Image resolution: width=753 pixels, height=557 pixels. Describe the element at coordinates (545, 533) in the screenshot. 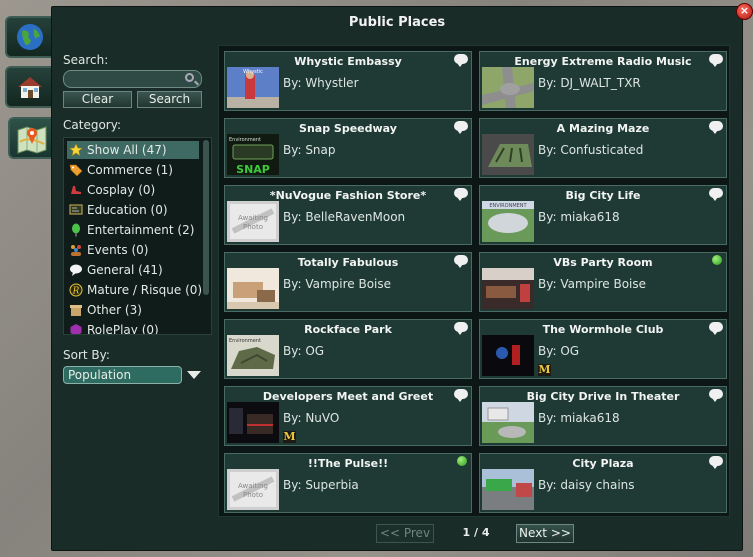

I see `next-page-button: Next >>` at that location.